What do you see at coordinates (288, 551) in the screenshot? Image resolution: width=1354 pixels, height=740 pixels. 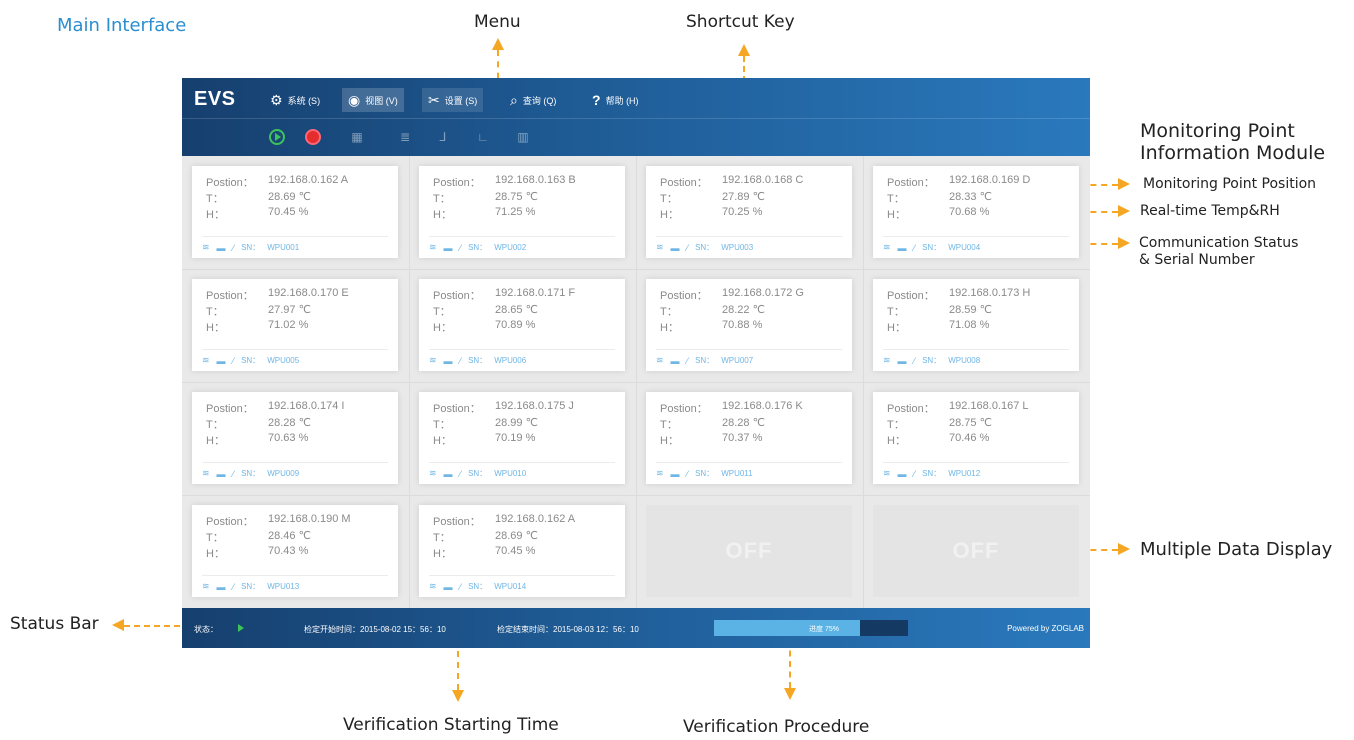 I see `card-humidity-value: 70.43 %` at bounding box center [288, 551].